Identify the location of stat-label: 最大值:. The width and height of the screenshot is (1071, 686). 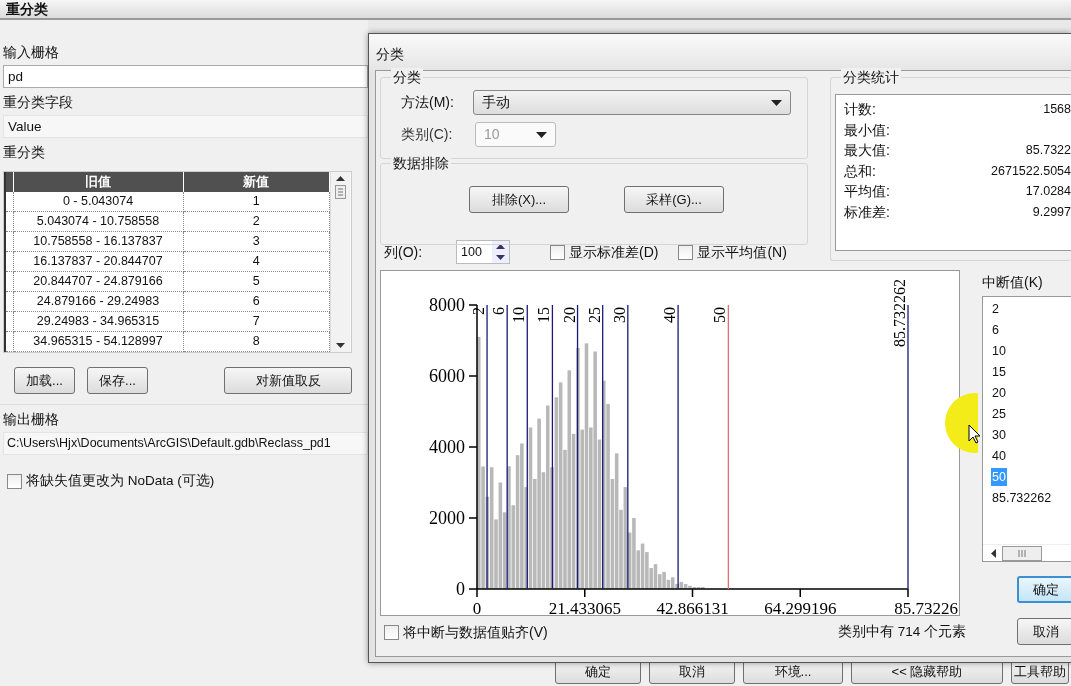
(867, 150).